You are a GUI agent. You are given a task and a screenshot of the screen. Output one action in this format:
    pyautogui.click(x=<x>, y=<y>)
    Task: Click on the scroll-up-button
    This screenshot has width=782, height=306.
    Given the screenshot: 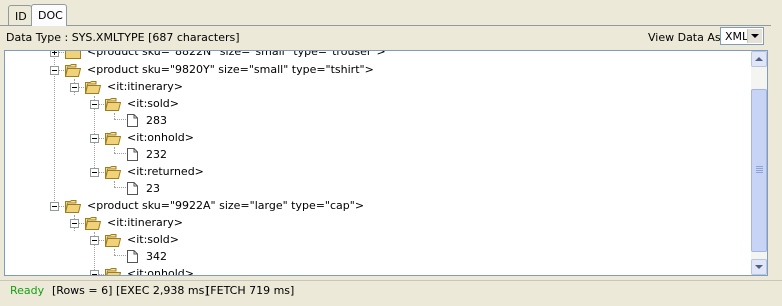 What is the action you would take?
    pyautogui.click(x=759, y=59)
    